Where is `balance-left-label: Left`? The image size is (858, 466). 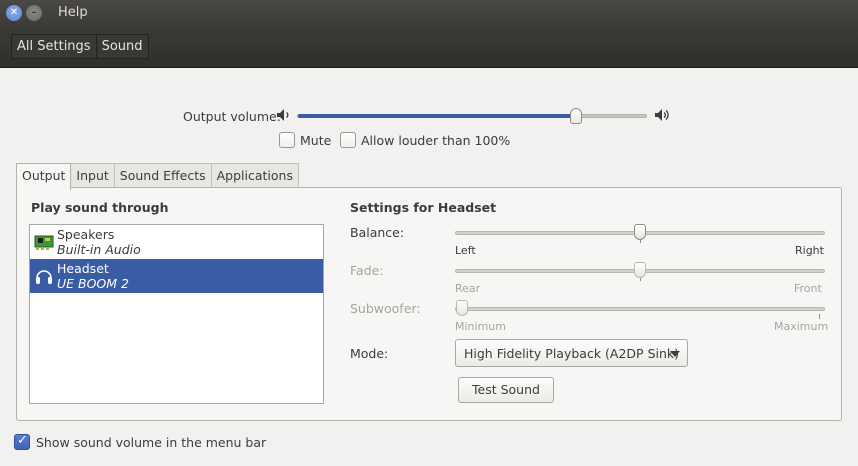
balance-left-label: Left is located at coordinates (465, 250).